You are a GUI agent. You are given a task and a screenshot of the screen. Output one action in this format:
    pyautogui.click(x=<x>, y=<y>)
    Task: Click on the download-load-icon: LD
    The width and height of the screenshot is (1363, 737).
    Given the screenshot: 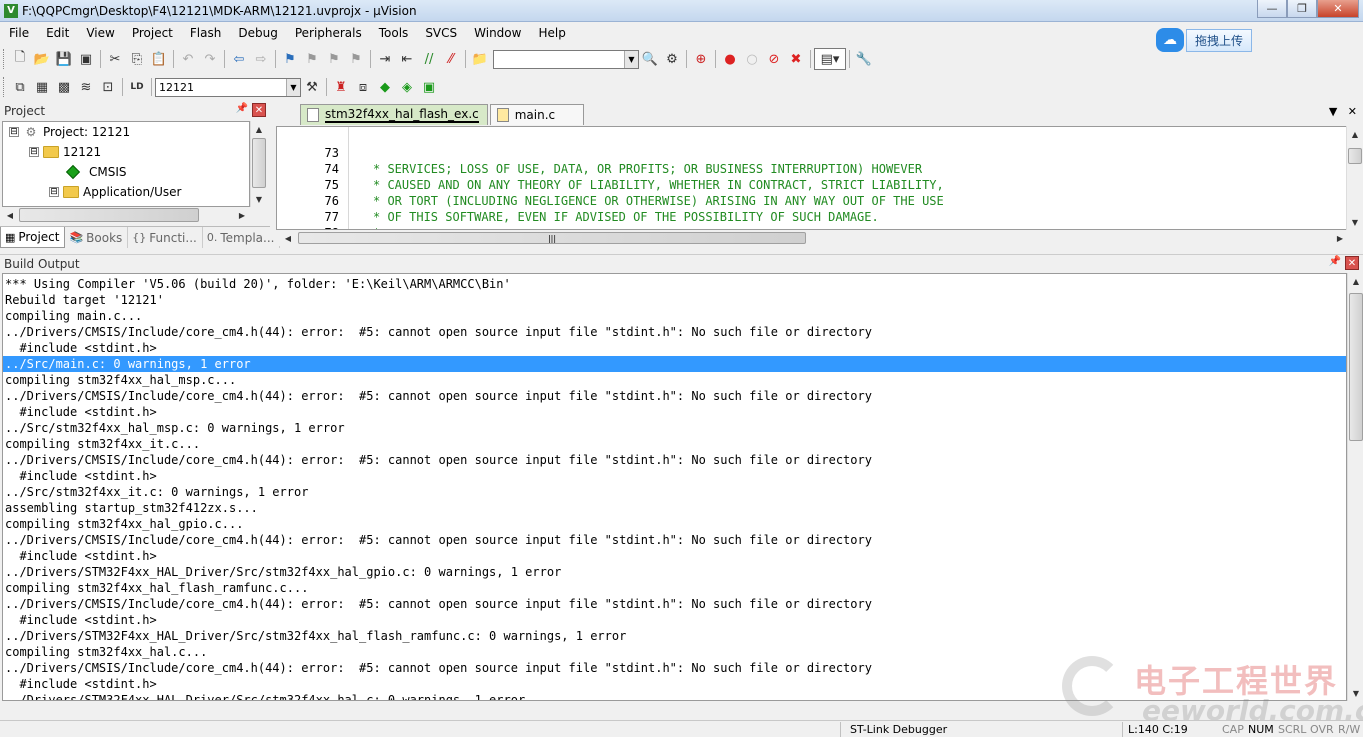 What is the action you would take?
    pyautogui.click(x=137, y=87)
    